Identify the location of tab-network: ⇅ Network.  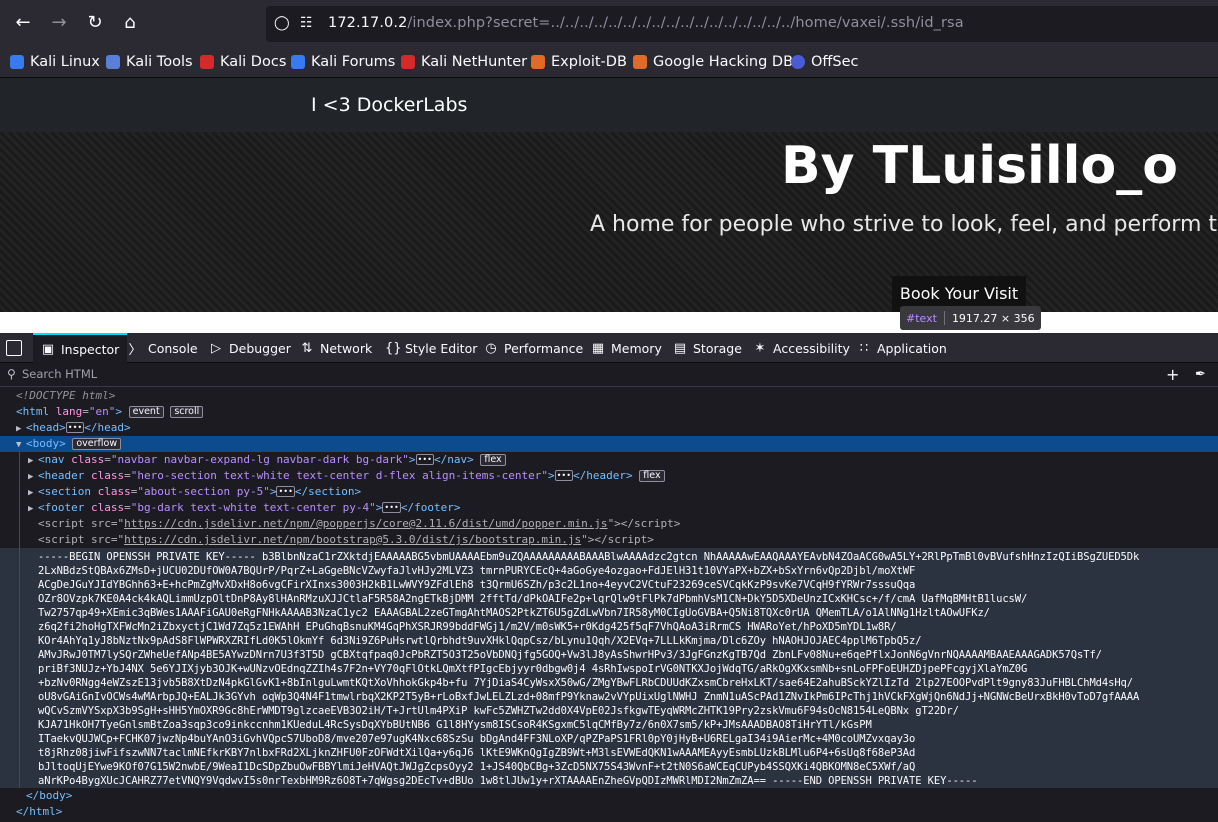
(336, 348).